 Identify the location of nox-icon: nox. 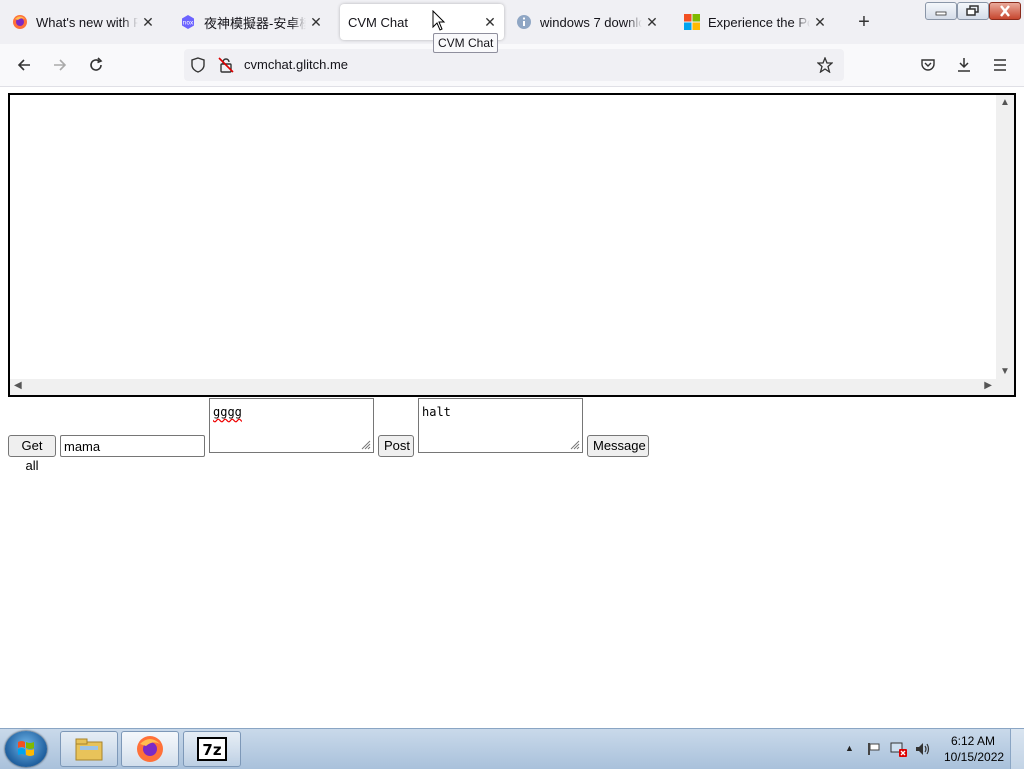
(188, 22).